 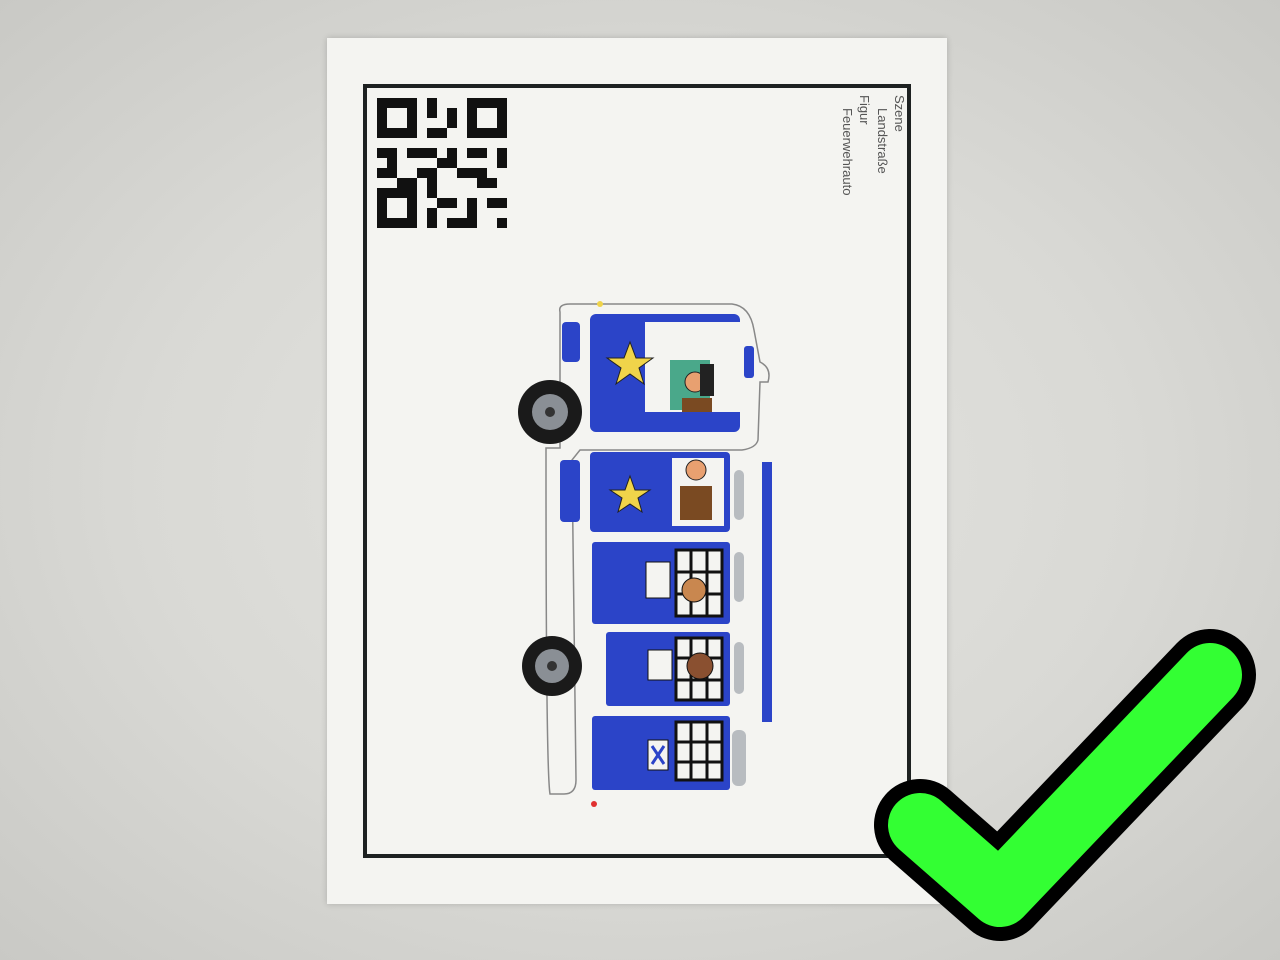 What do you see at coordinates (442, 163) in the screenshot?
I see `qr-code-icon` at bounding box center [442, 163].